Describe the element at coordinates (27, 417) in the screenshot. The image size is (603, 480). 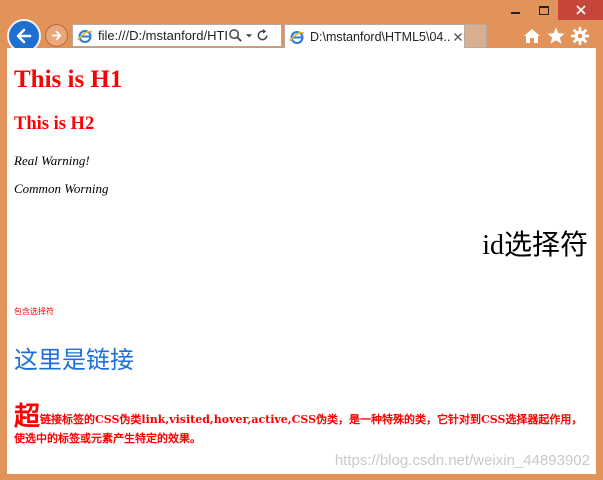
I see `paragraph-big-char: 超` at that location.